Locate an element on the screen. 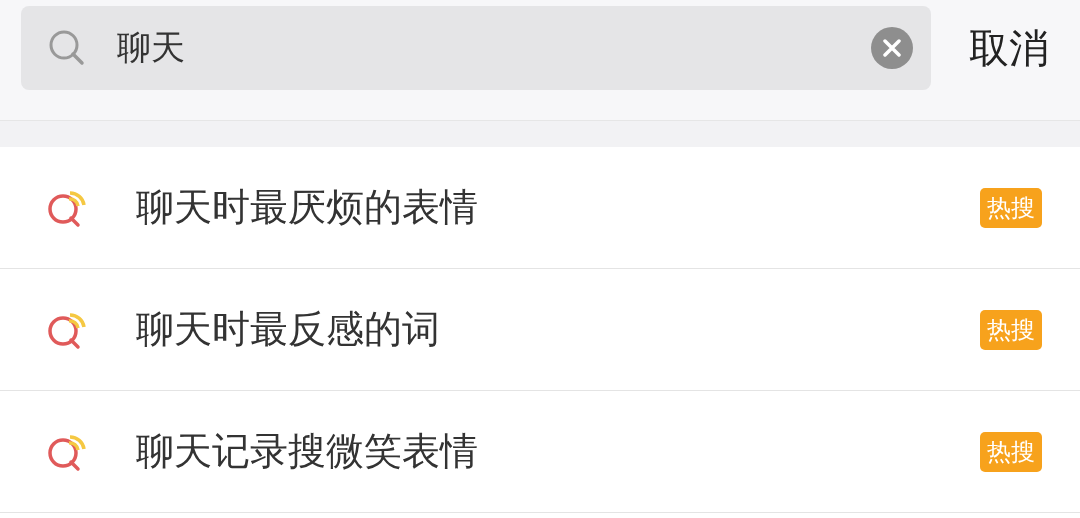 The height and width of the screenshot is (518, 1080). search-field: 聊天 is located at coordinates (476, 48).